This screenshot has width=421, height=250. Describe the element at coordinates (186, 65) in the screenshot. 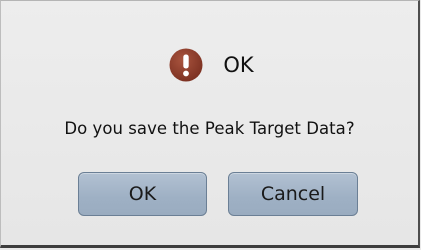

I see `exclamation-icon` at that location.